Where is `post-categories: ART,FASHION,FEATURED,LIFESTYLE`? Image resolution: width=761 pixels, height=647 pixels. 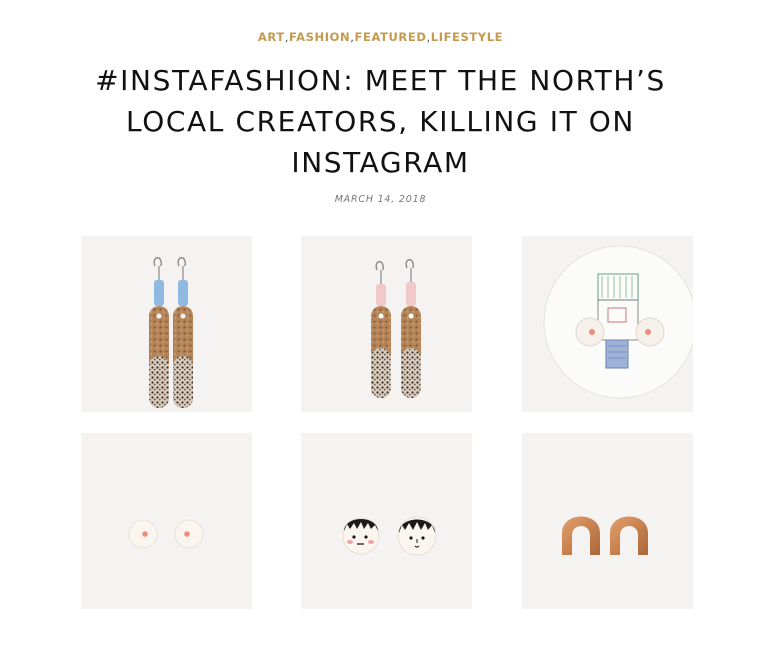 post-categories: ART,FASHION,FEATURED,LIFESTYLE is located at coordinates (380, 37).